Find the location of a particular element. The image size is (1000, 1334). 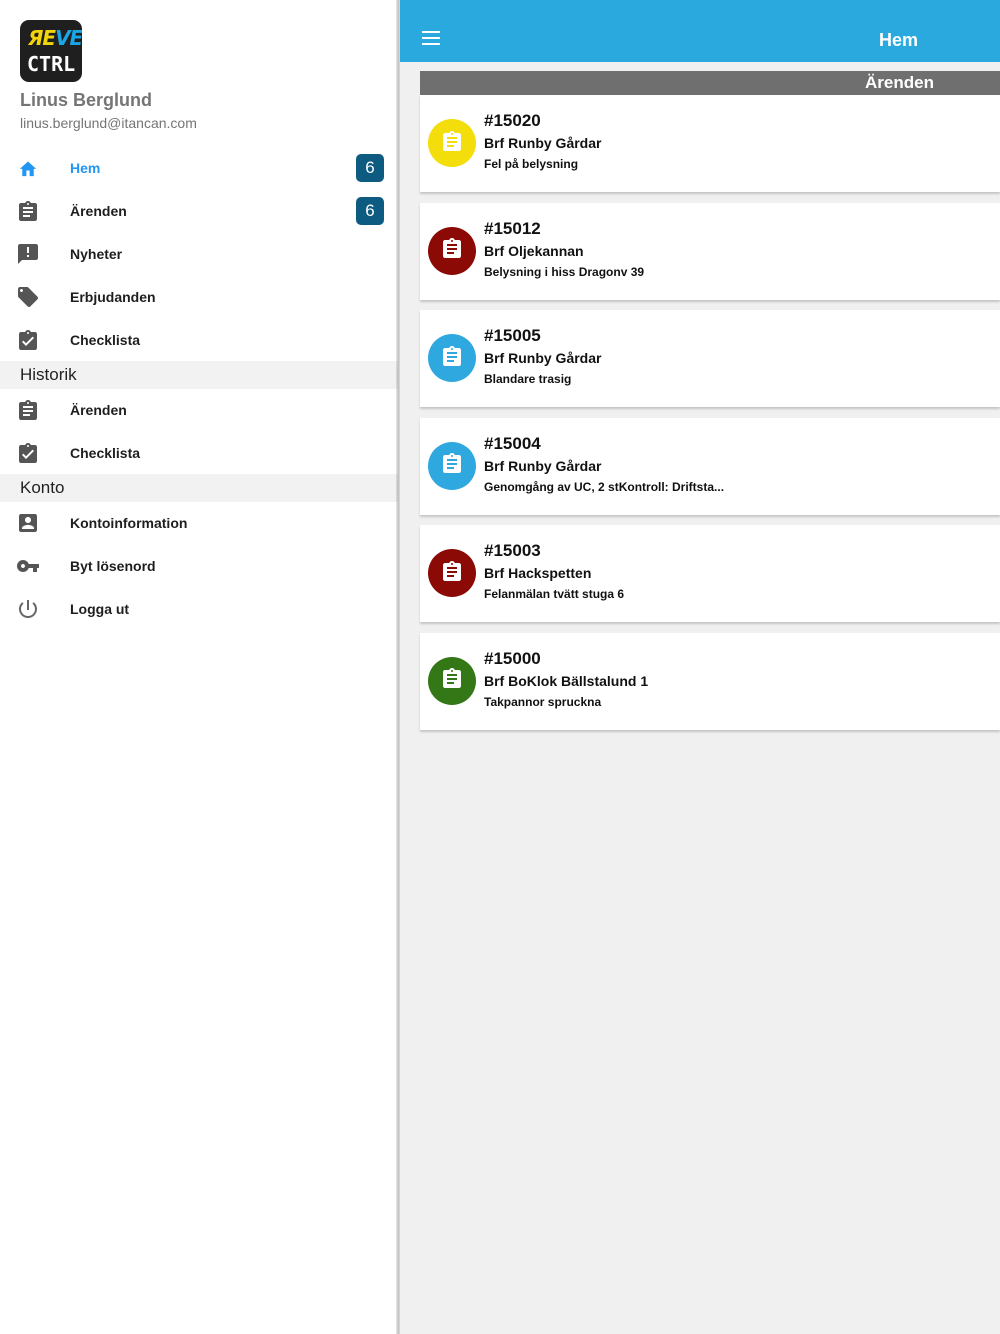

section-title-arenden: Ärenden is located at coordinates (710, 83).